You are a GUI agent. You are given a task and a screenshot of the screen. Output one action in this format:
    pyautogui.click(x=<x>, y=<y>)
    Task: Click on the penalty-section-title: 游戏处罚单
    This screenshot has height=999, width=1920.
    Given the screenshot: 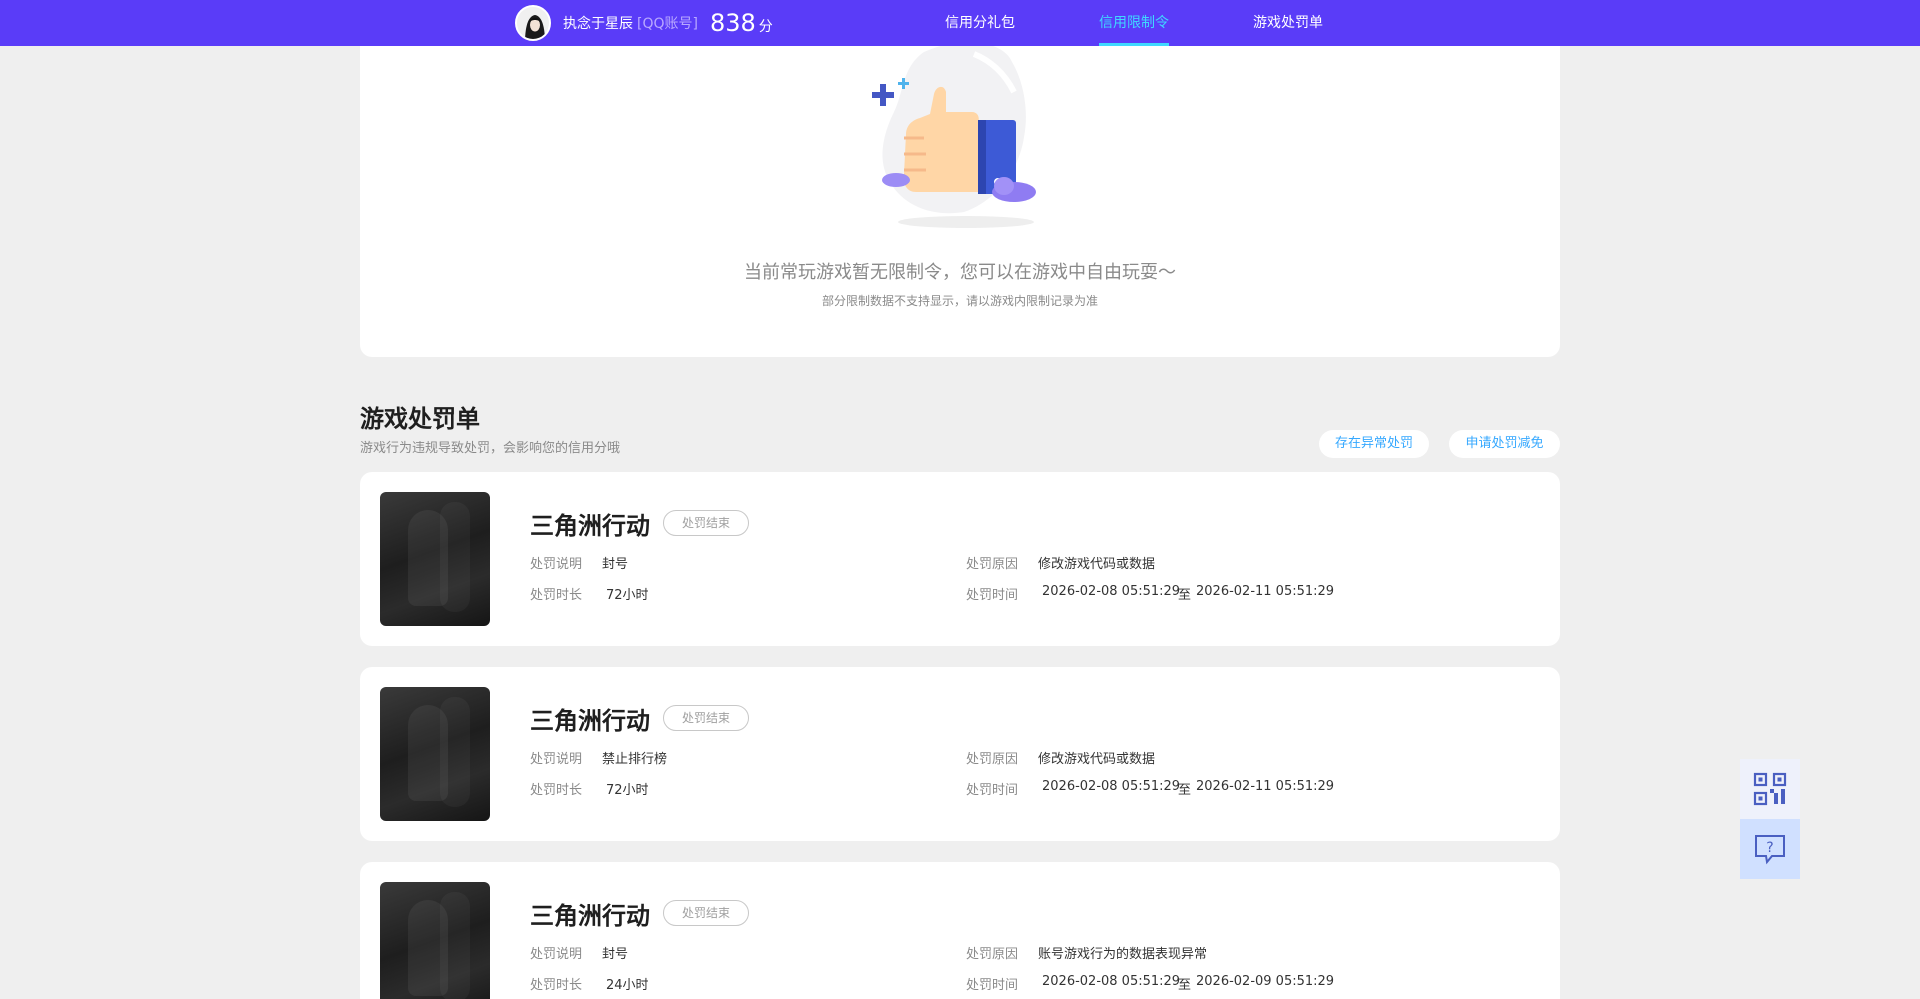 What is the action you would take?
    pyautogui.click(x=420, y=419)
    